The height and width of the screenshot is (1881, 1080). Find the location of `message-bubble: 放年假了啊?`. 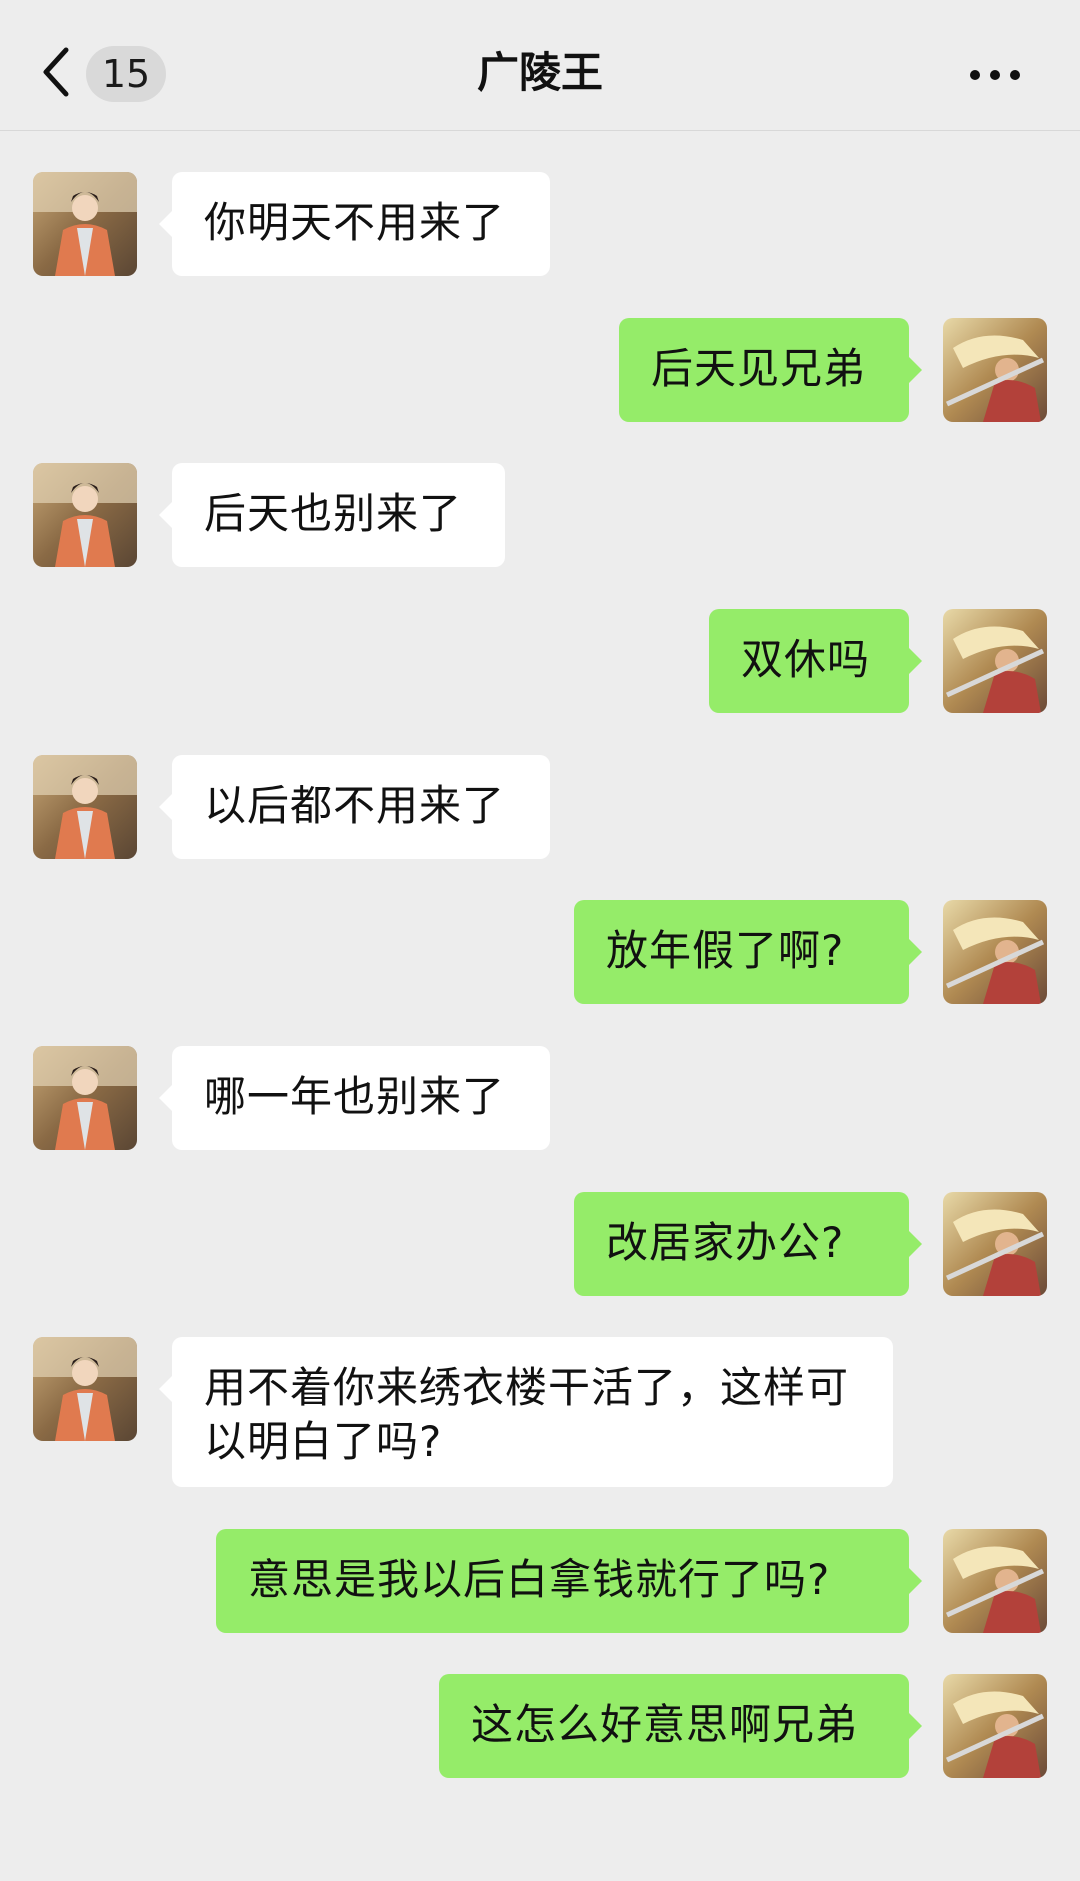

message-bubble: 放年假了啊? is located at coordinates (748, 952).